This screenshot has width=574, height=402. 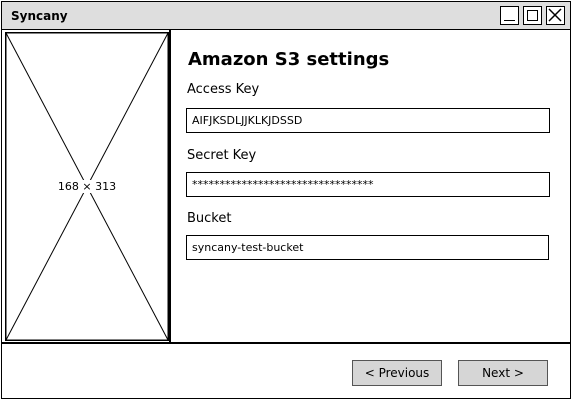 I want to click on title-bar: Syncany, so click(x=286, y=16).